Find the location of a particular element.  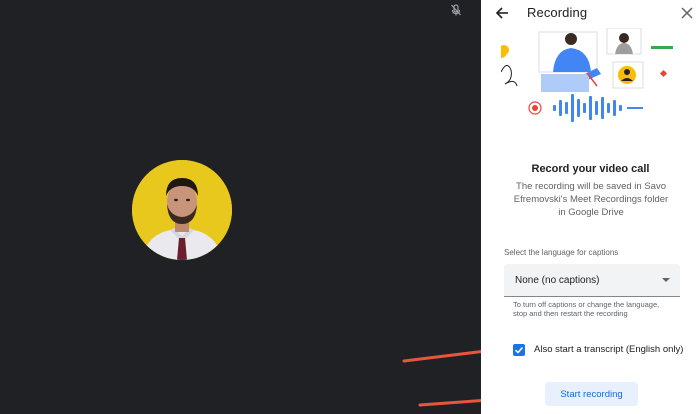

arrow-back-icon is located at coordinates (502, 13).